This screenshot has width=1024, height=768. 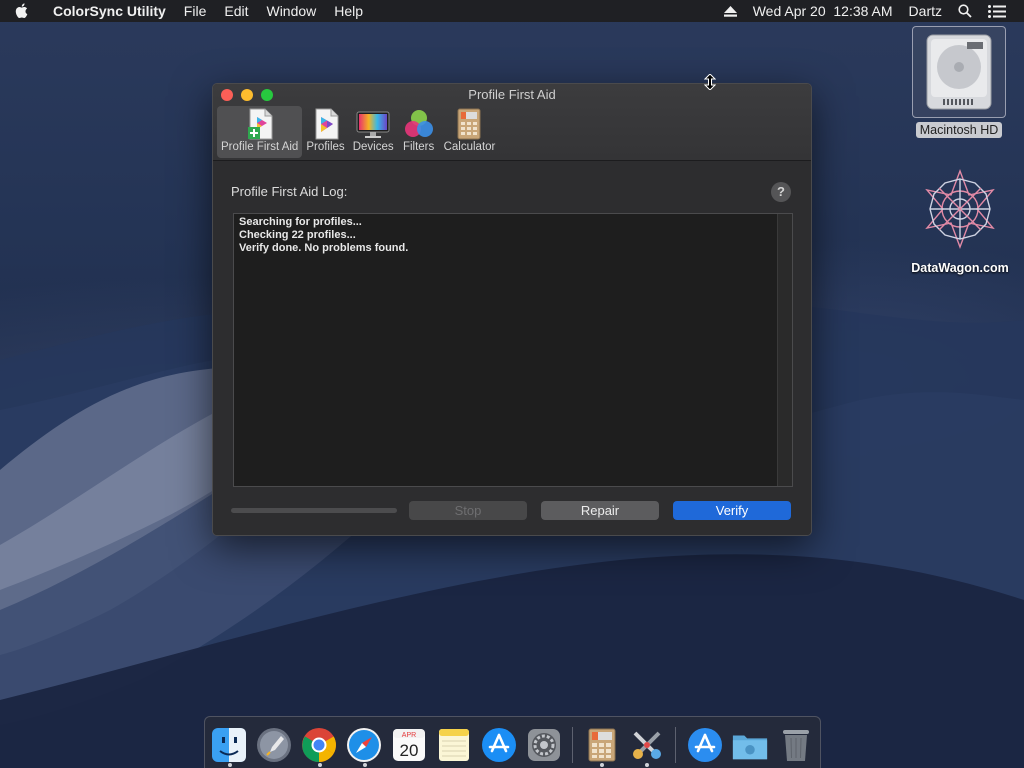 What do you see at coordinates (781, 192) in the screenshot?
I see `help-button: ?` at bounding box center [781, 192].